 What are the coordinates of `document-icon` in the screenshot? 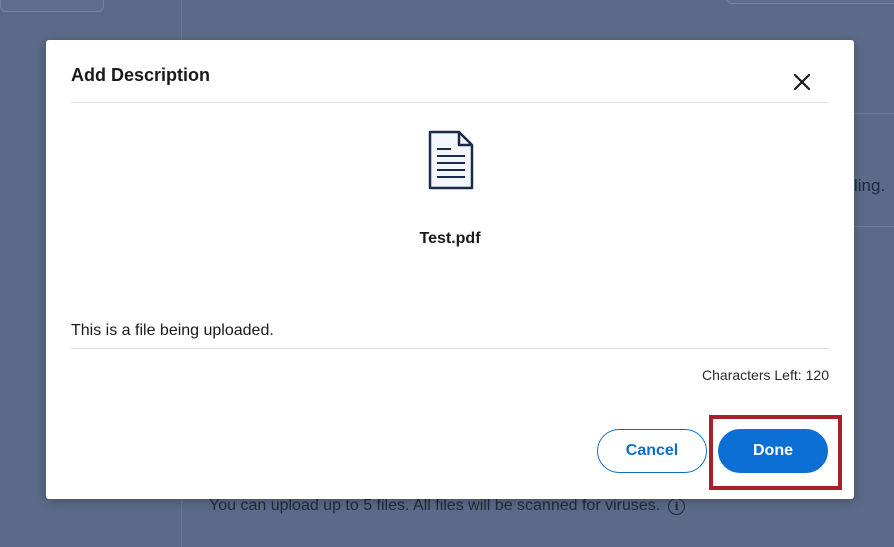 It's located at (451, 160).